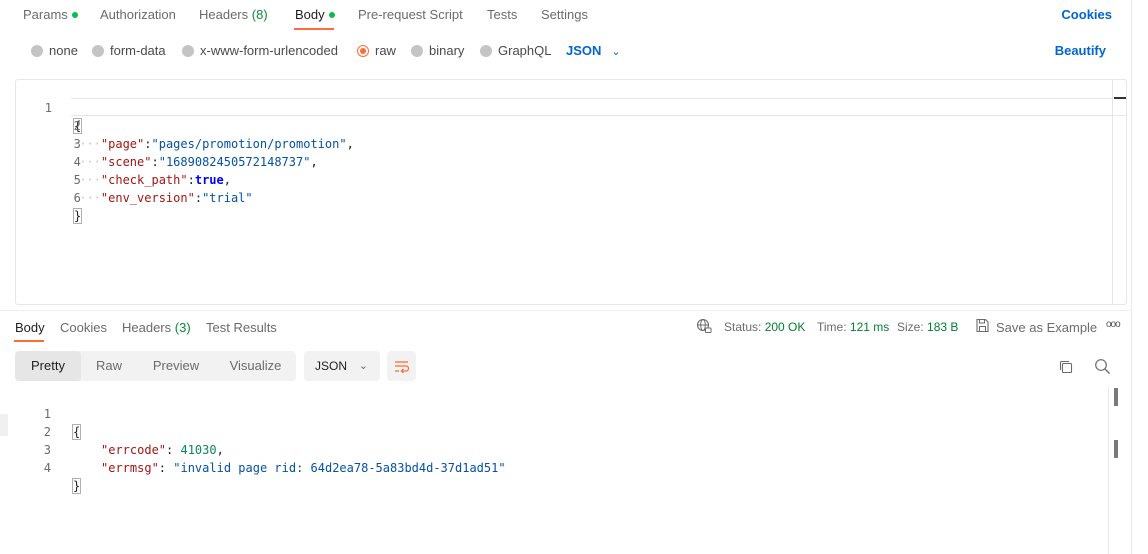 This screenshot has height=554, width=1148. I want to click on json-value: "trial", so click(227, 198).